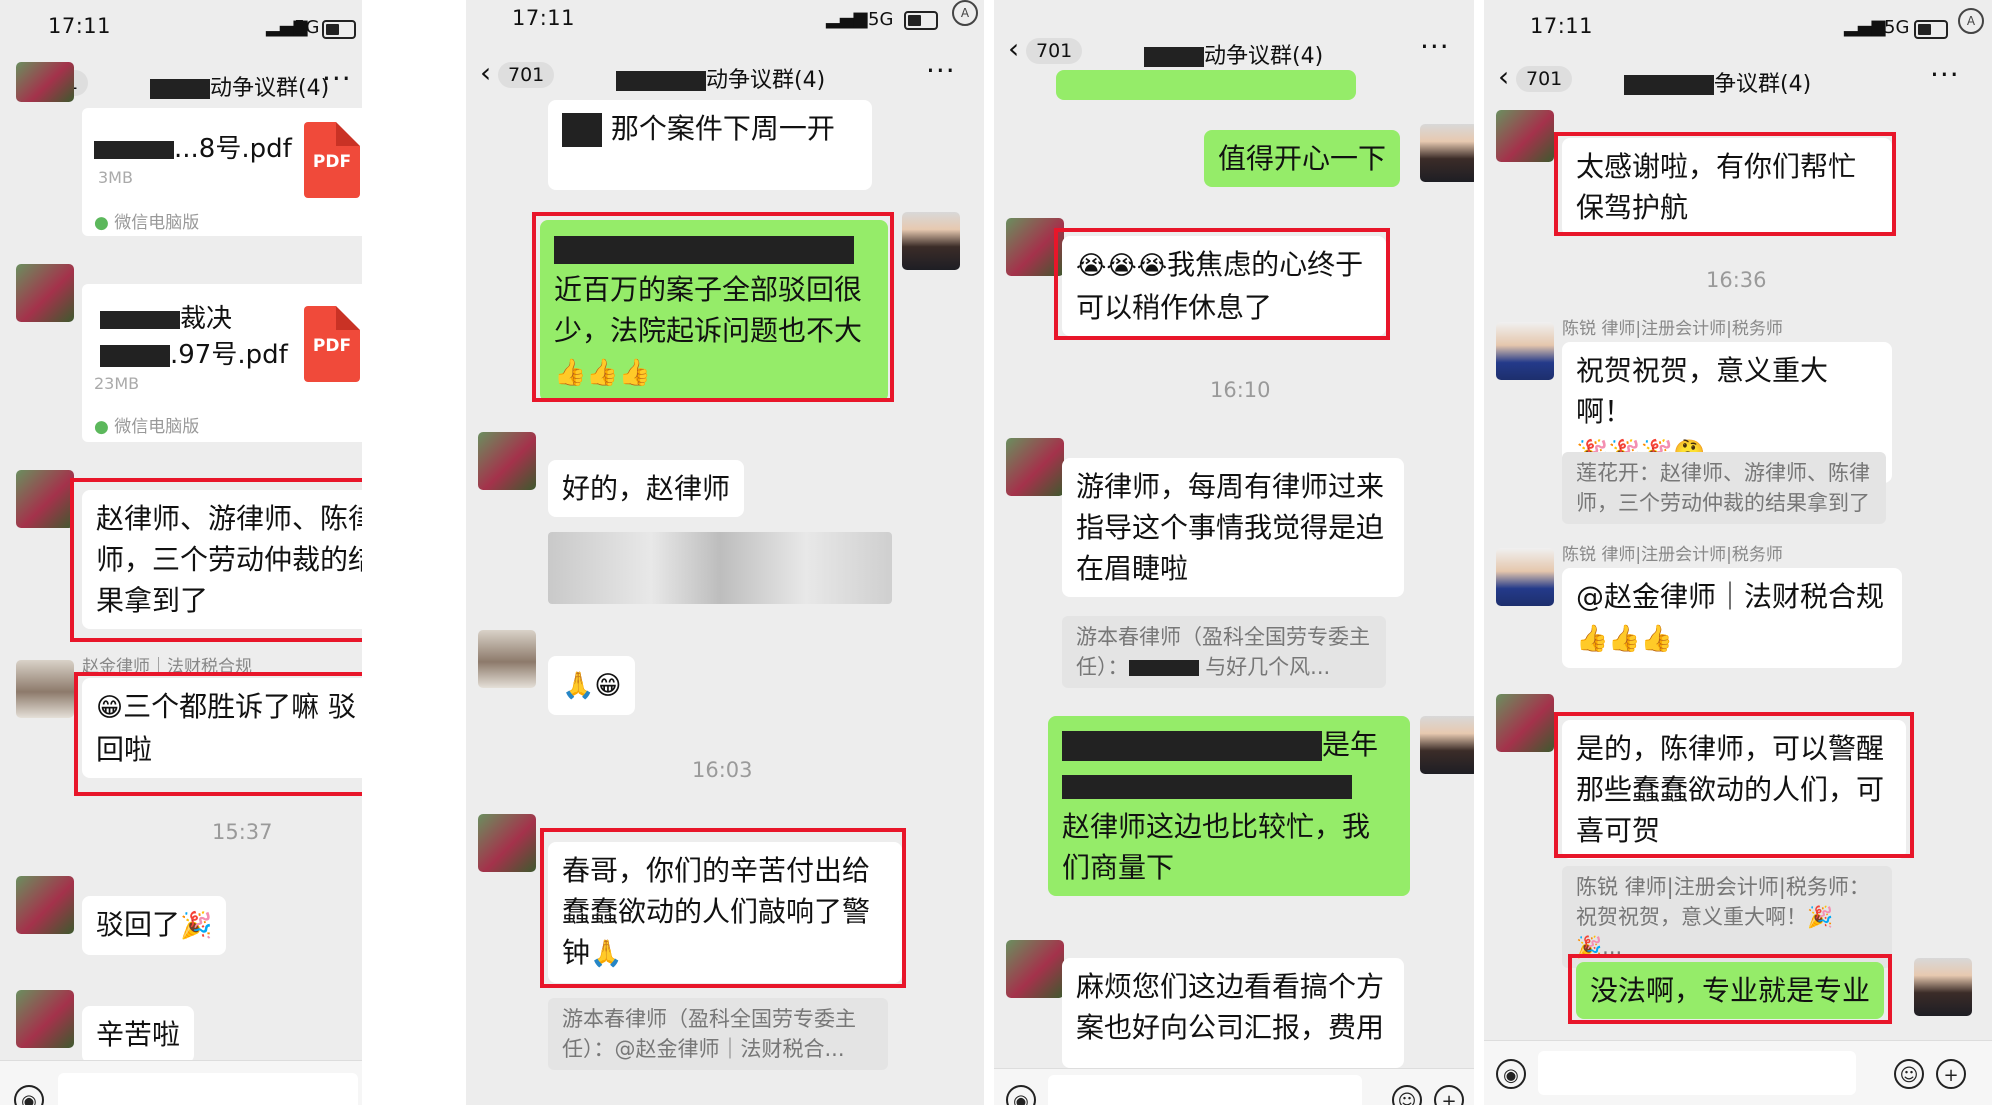 The image size is (1992, 1105). What do you see at coordinates (1233, 527) in the screenshot?
I see `message-bubble: 游律师，每周有律师过来指导这个事情我觉得是迫在眉睫啦` at bounding box center [1233, 527].